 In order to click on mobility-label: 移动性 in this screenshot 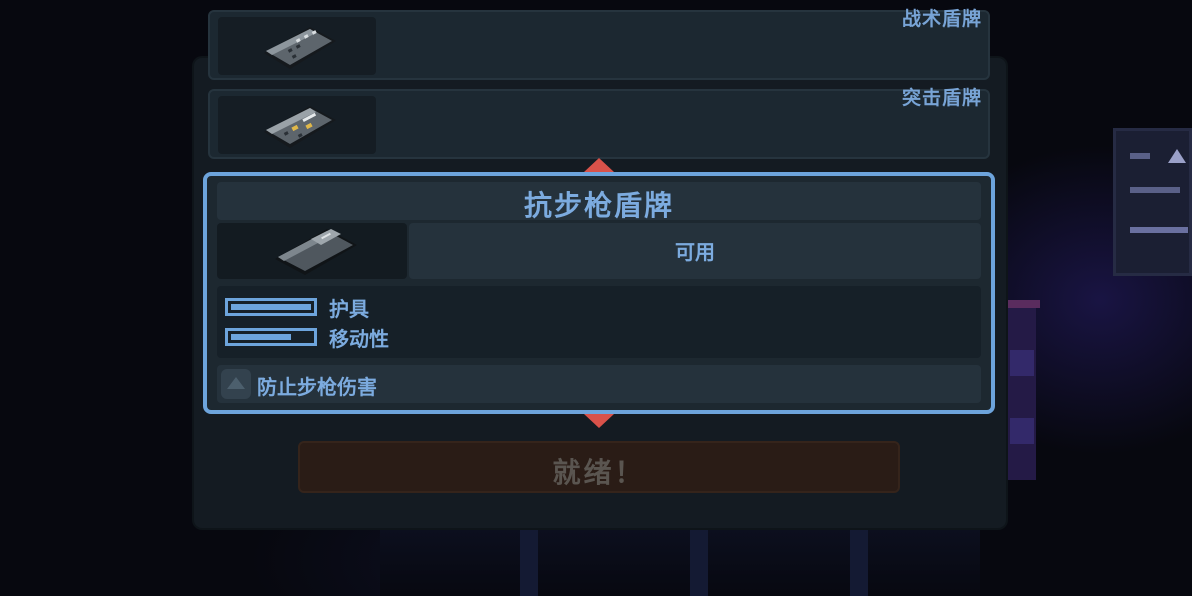, I will do `click(359, 339)`.